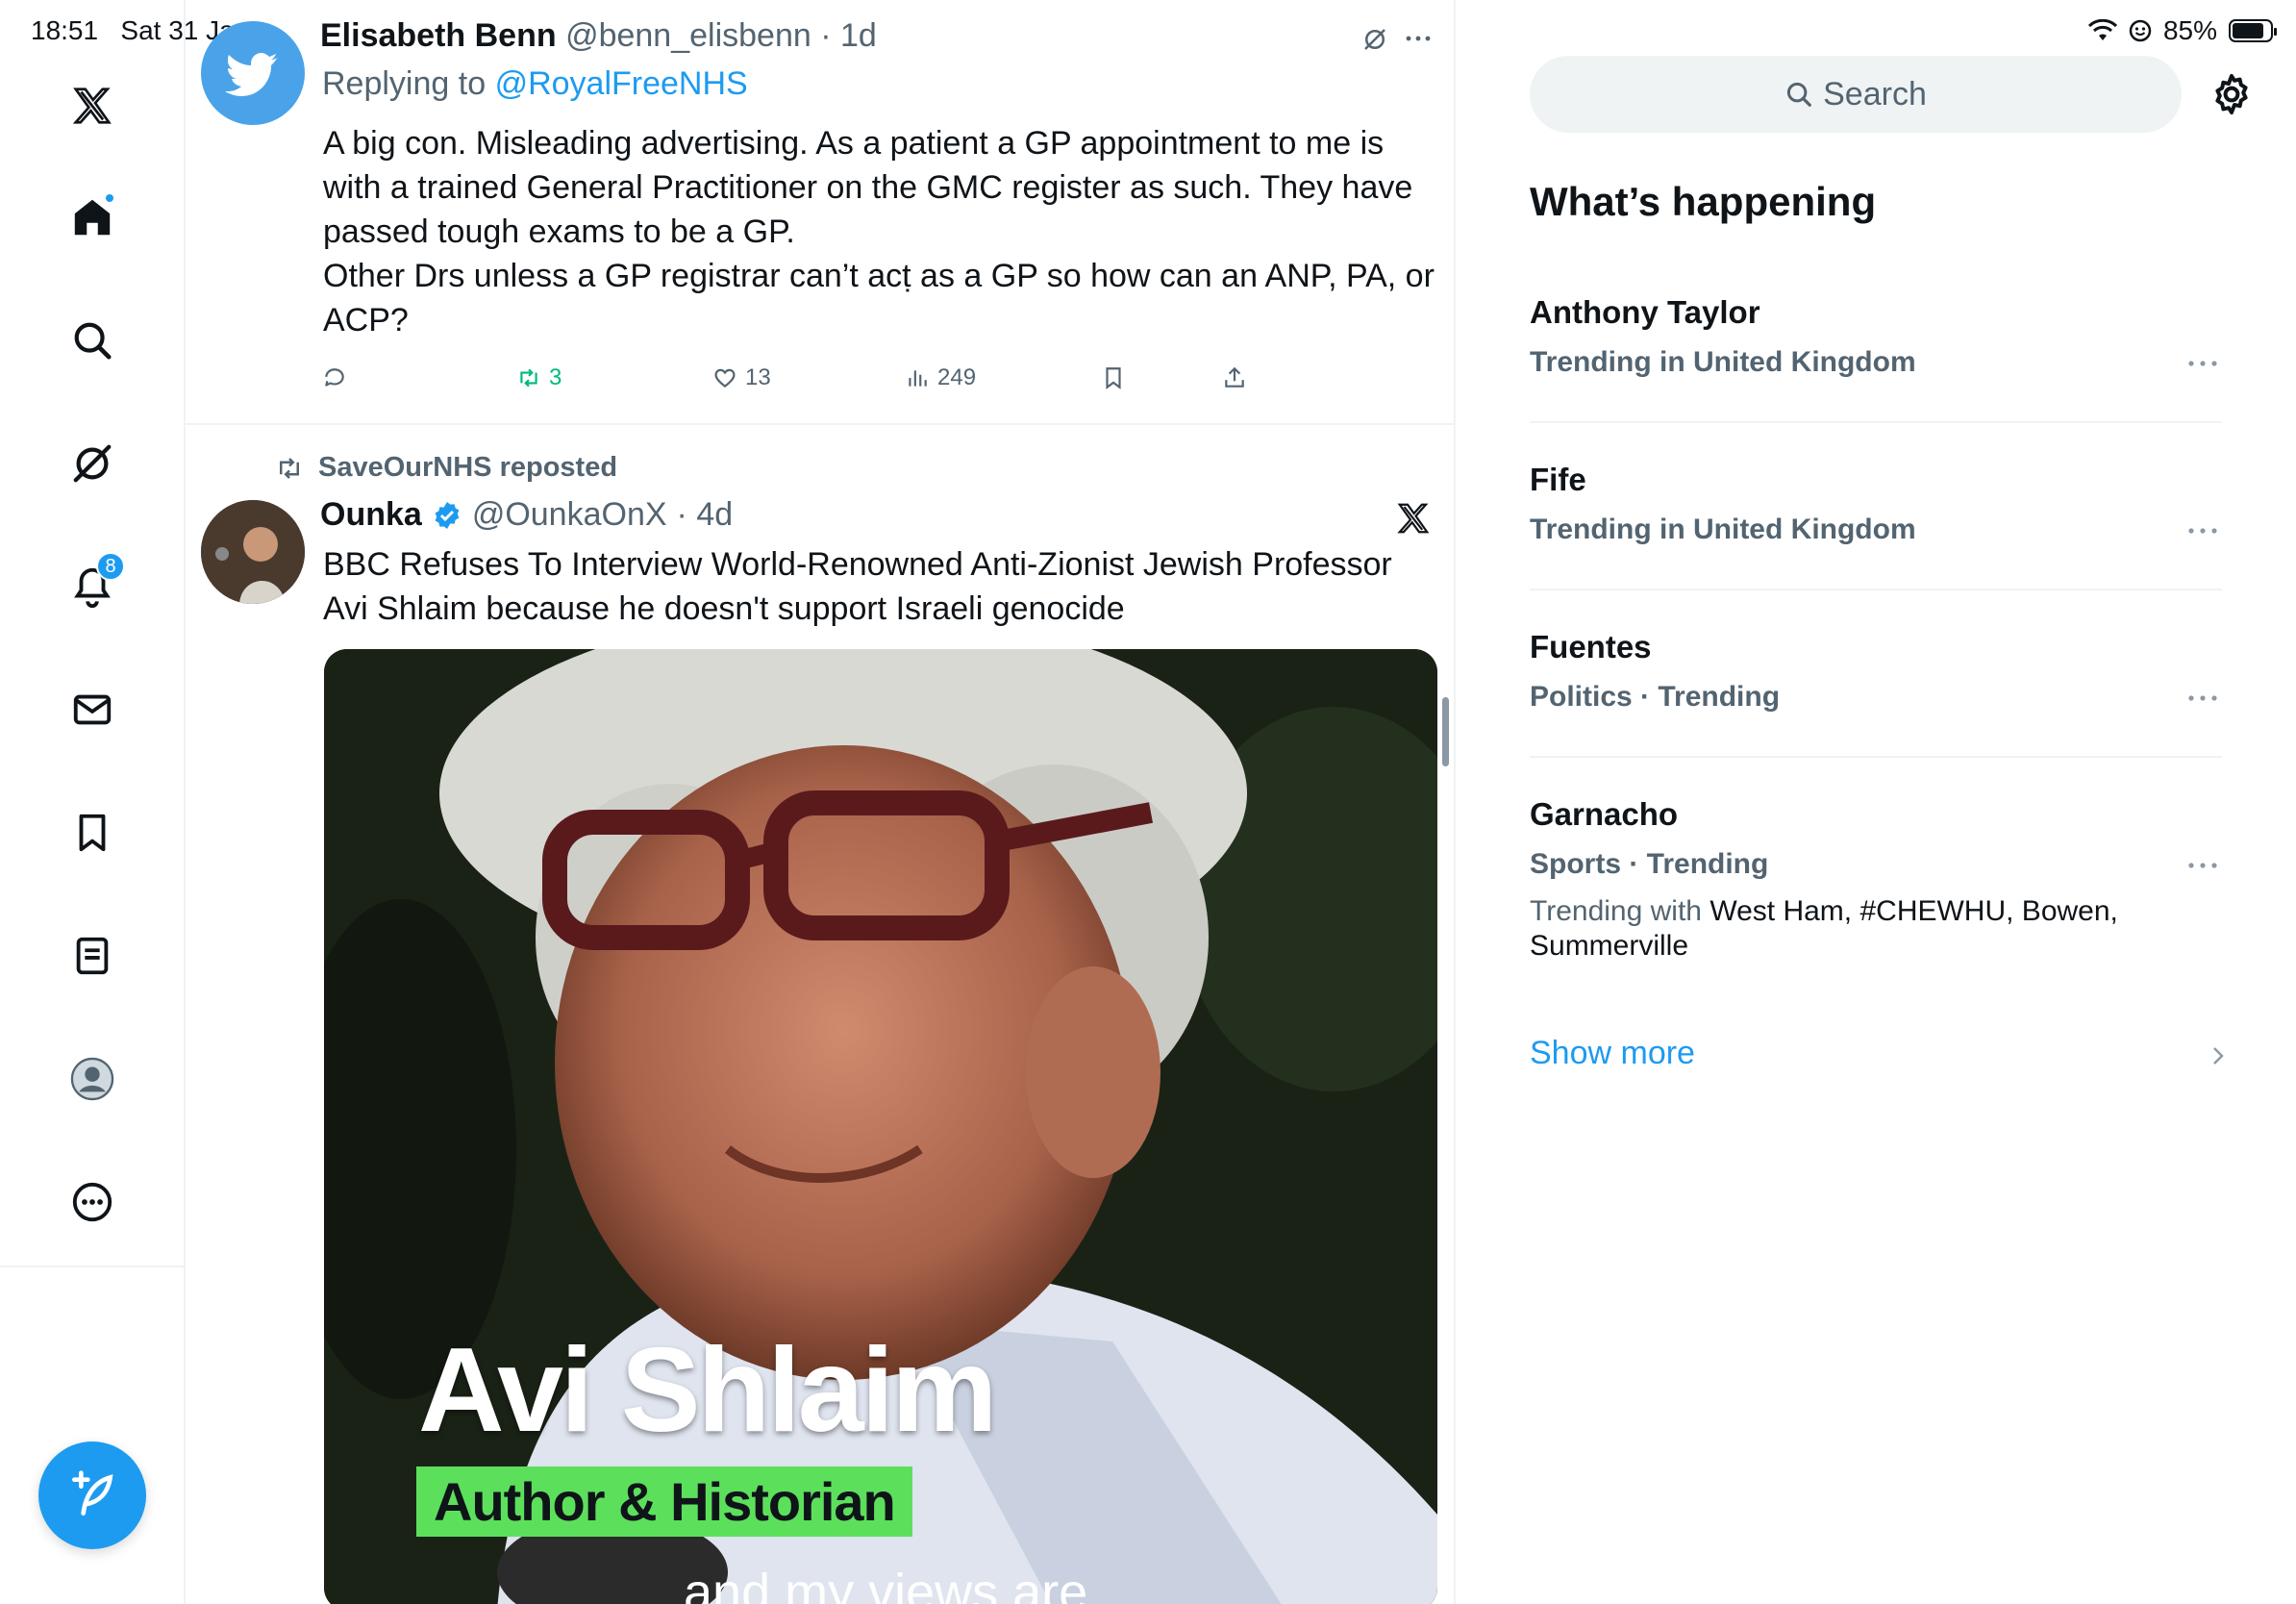  Describe the element at coordinates (957, 377) in the screenshot. I see `views-count: 249` at that location.